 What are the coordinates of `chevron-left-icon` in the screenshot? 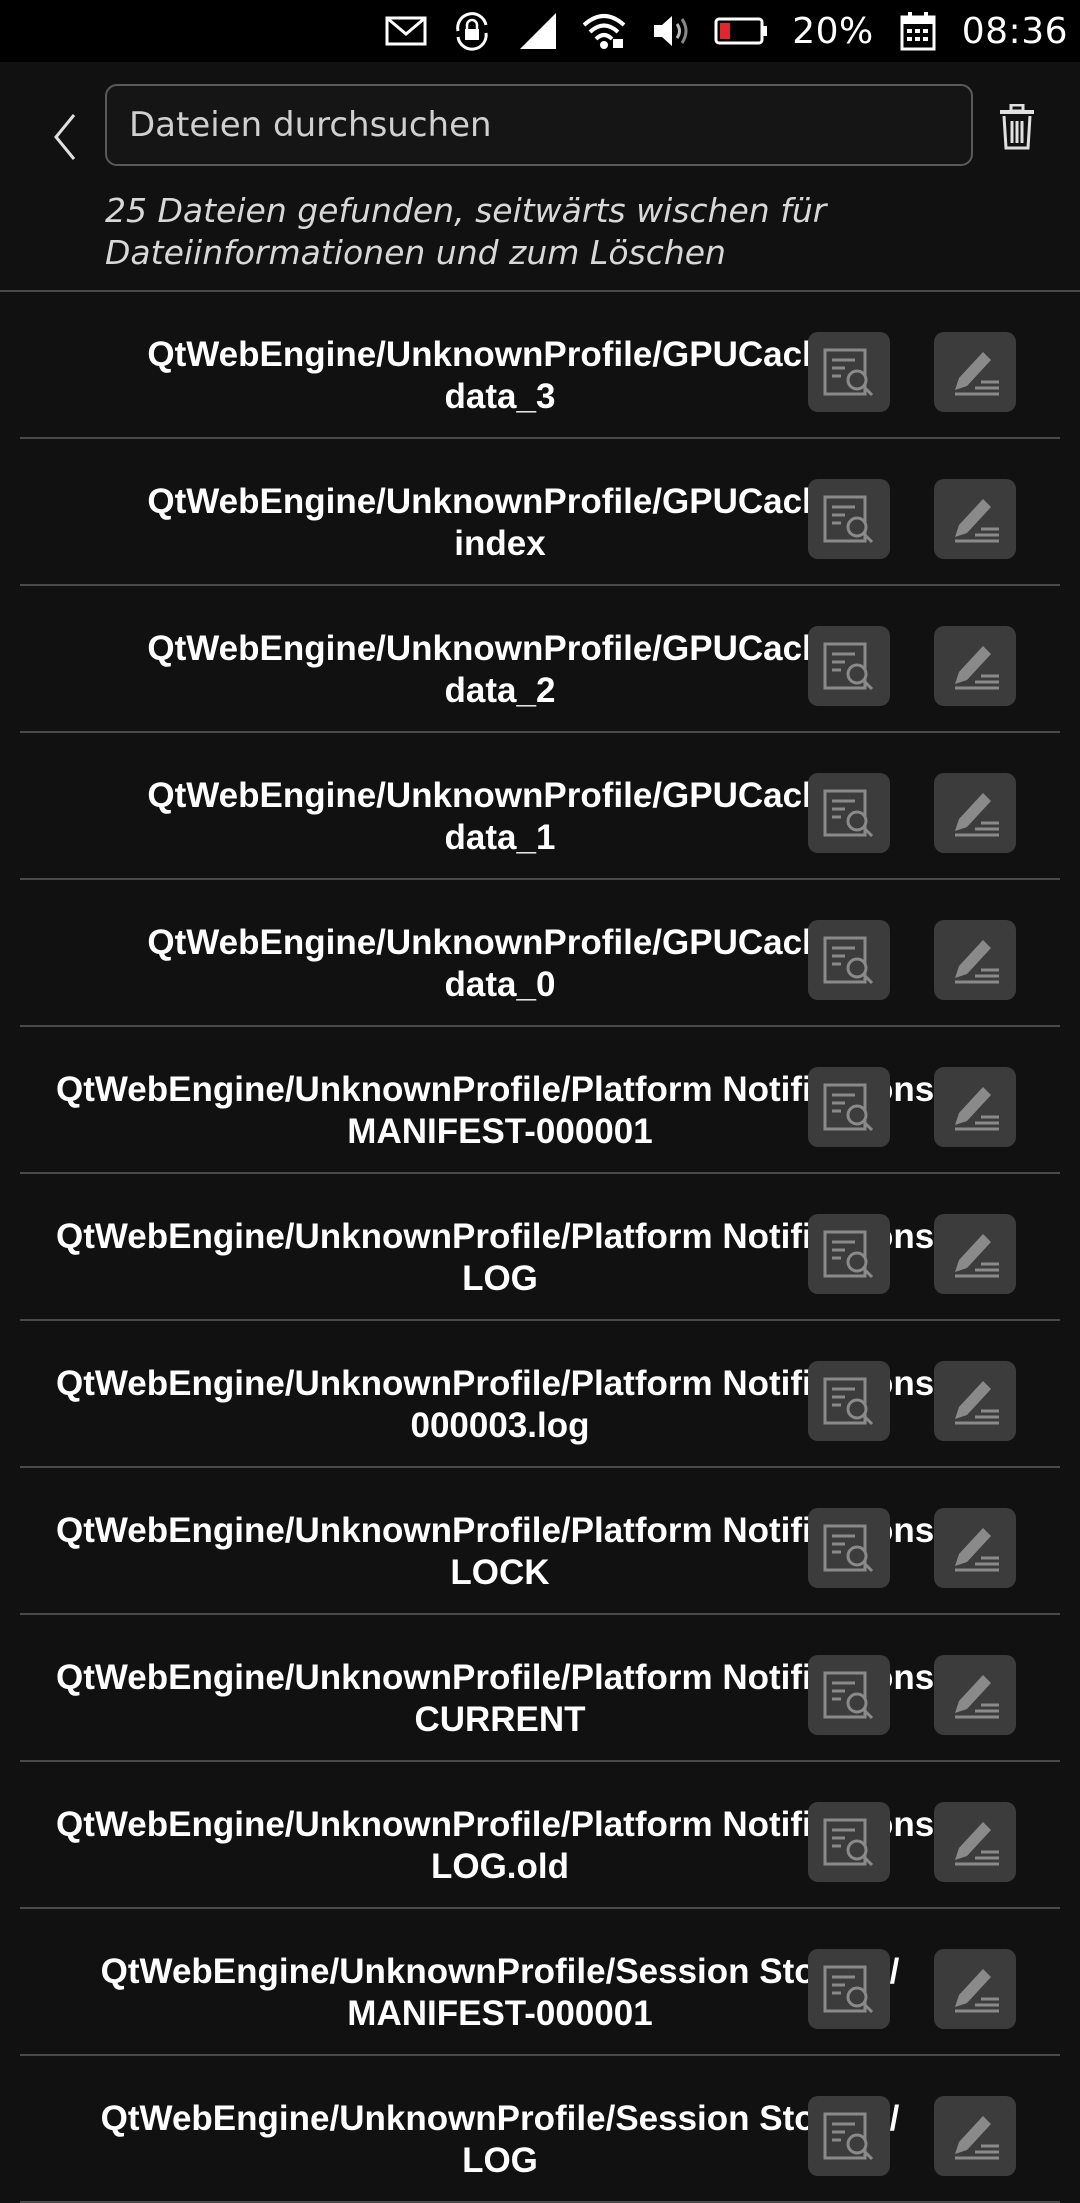 It's located at (65, 137).